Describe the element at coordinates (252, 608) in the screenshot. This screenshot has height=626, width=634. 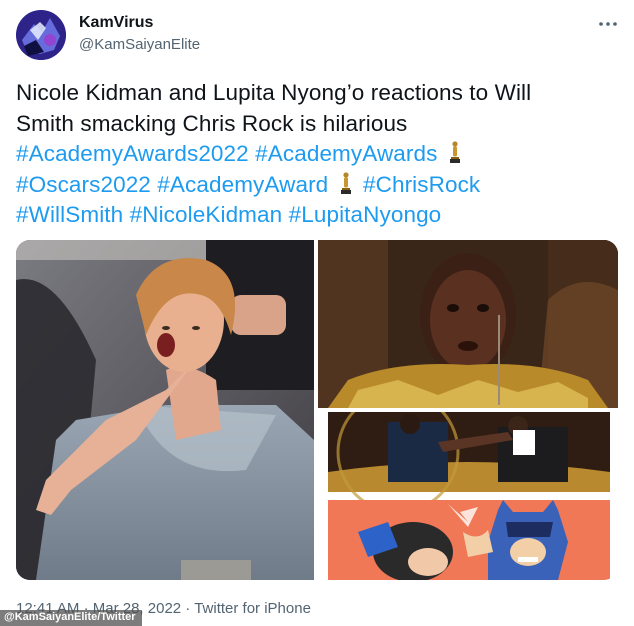
I see `tweet-source: Twitter for iPhone` at that location.